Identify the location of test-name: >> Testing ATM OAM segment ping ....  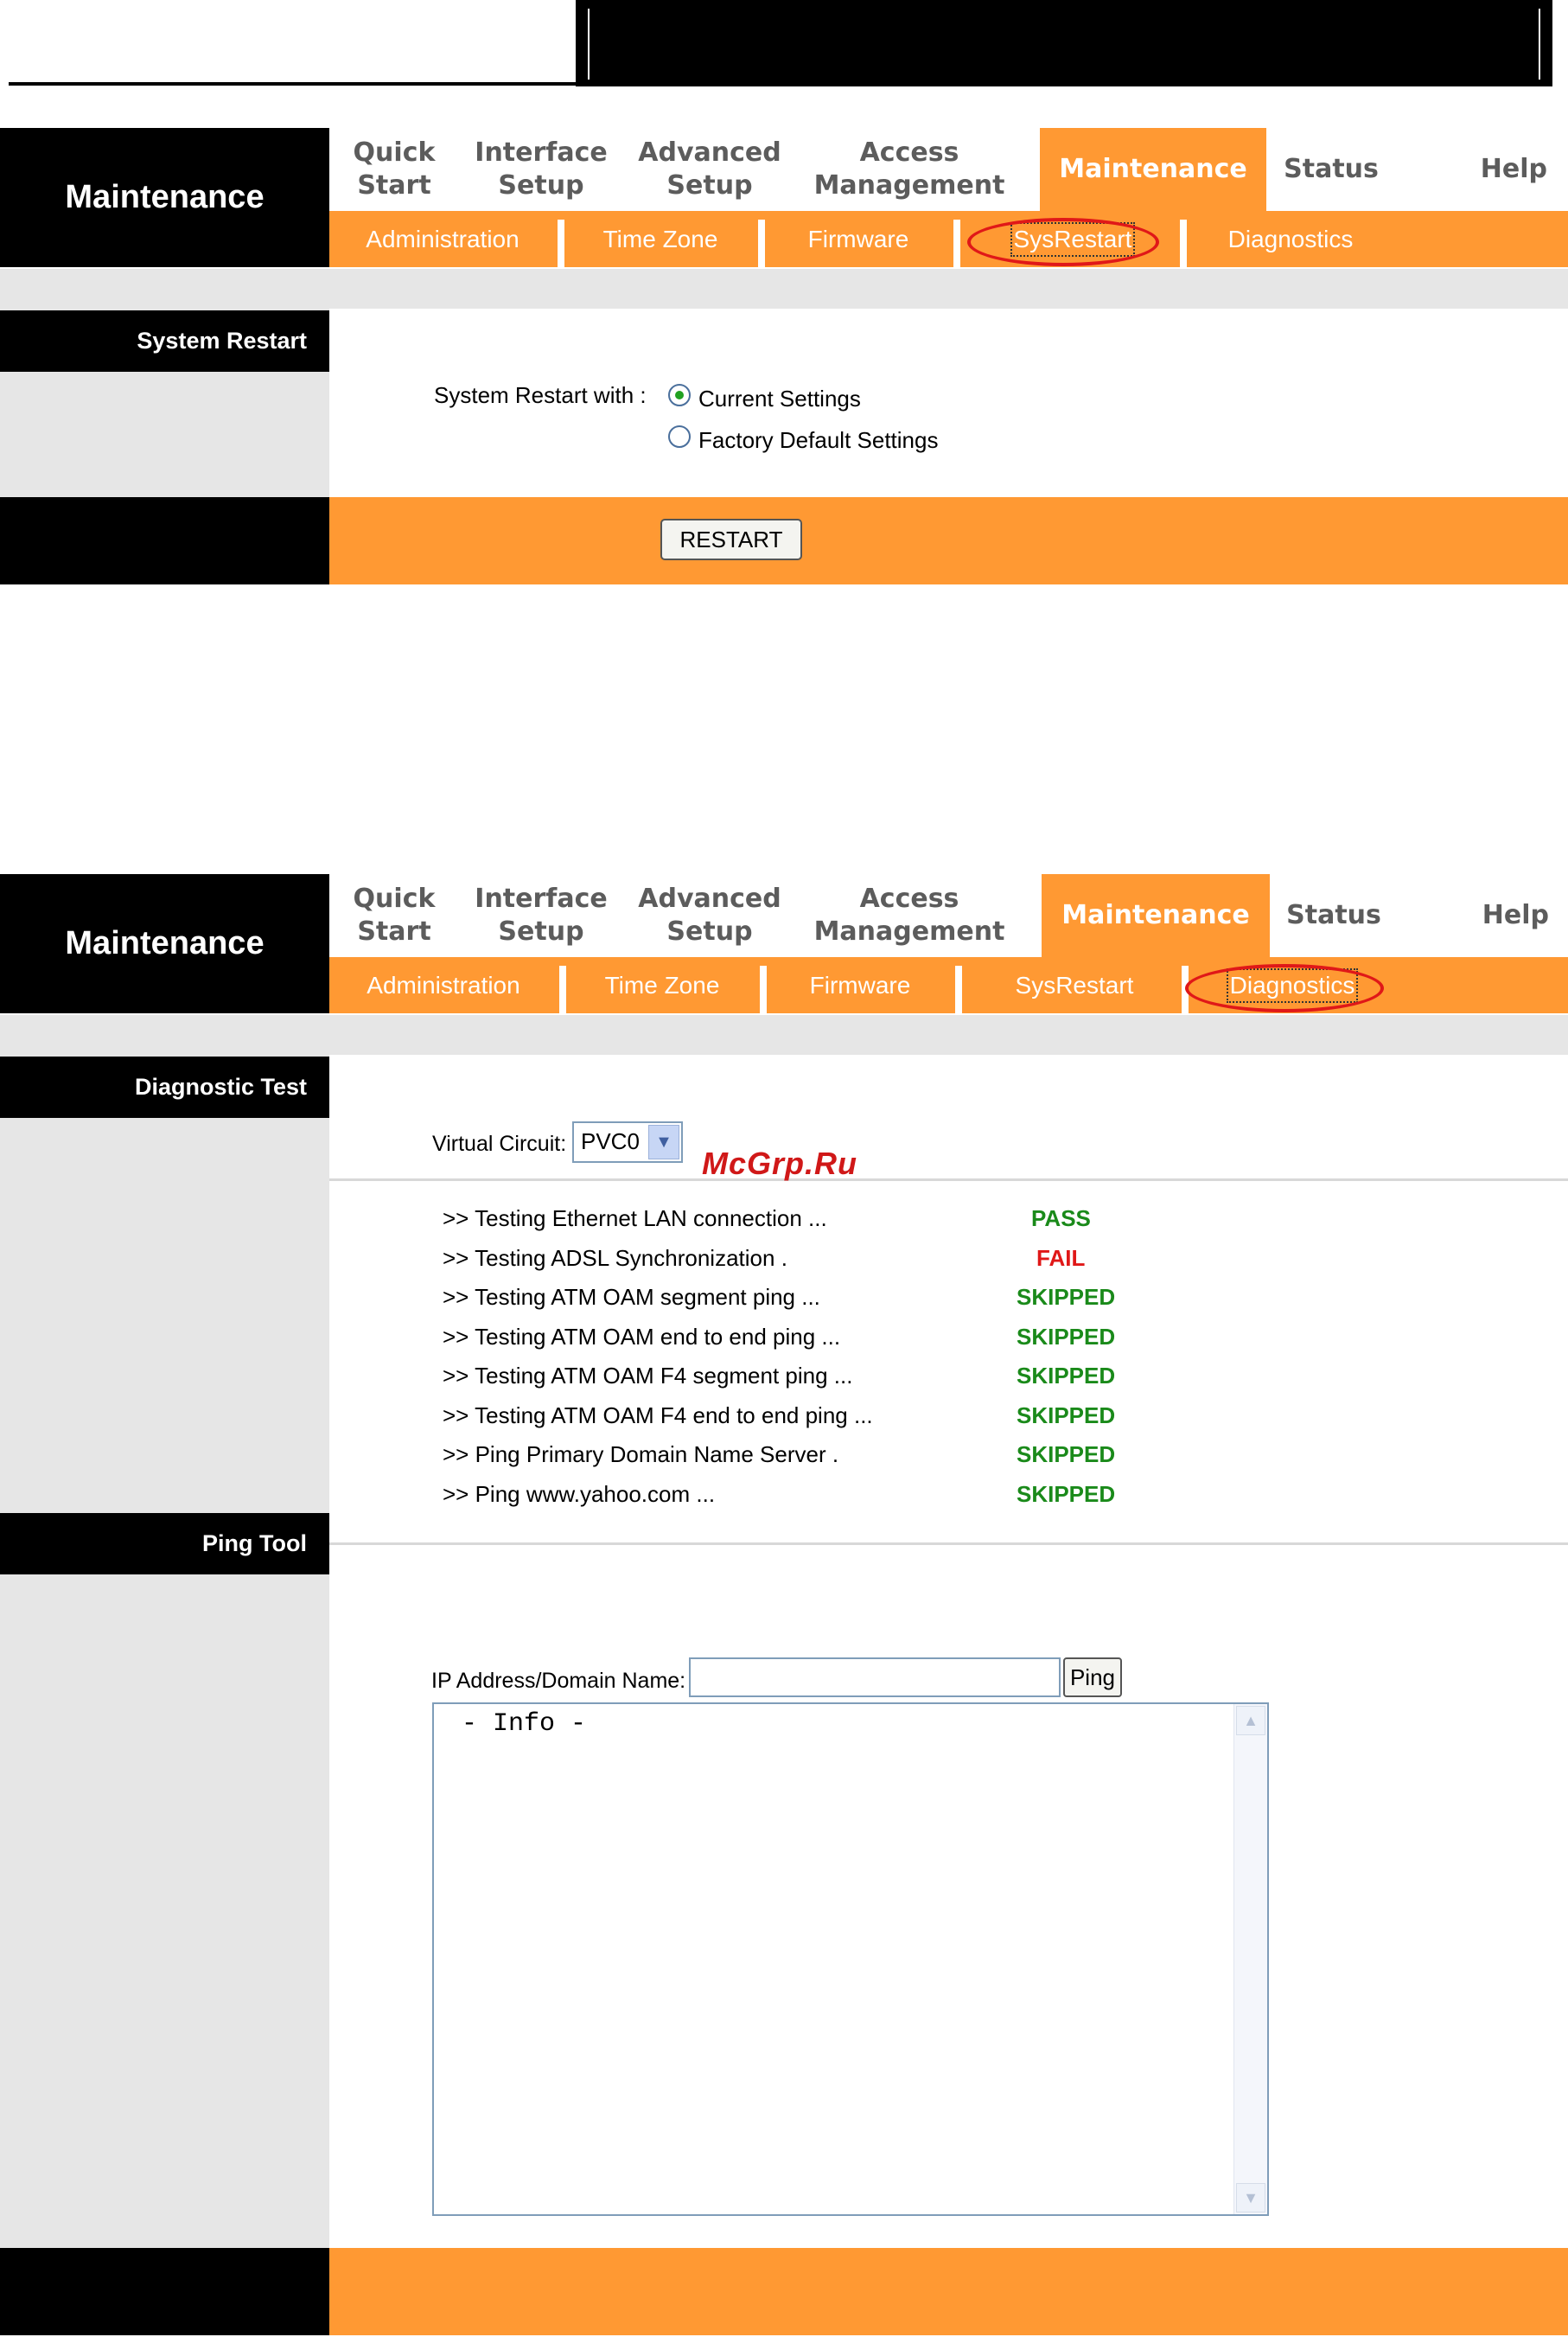
(631, 1297).